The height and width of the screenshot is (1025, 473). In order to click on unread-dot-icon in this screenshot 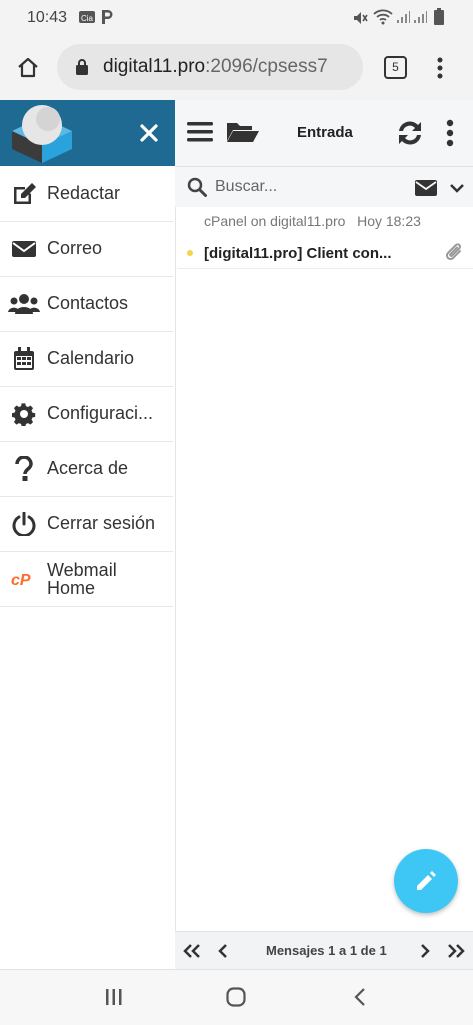, I will do `click(190, 253)`.